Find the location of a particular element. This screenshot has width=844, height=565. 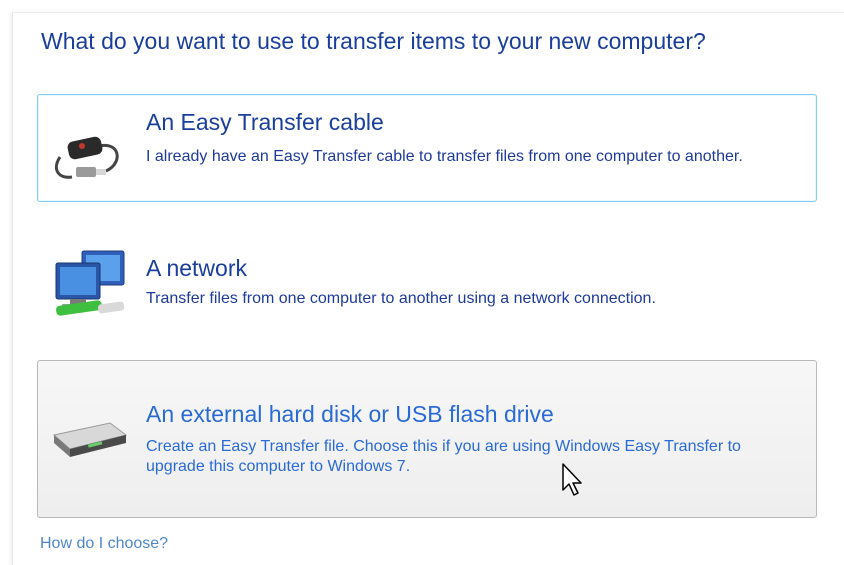

option-title: An Easy Transfer cable is located at coordinates (265, 122).